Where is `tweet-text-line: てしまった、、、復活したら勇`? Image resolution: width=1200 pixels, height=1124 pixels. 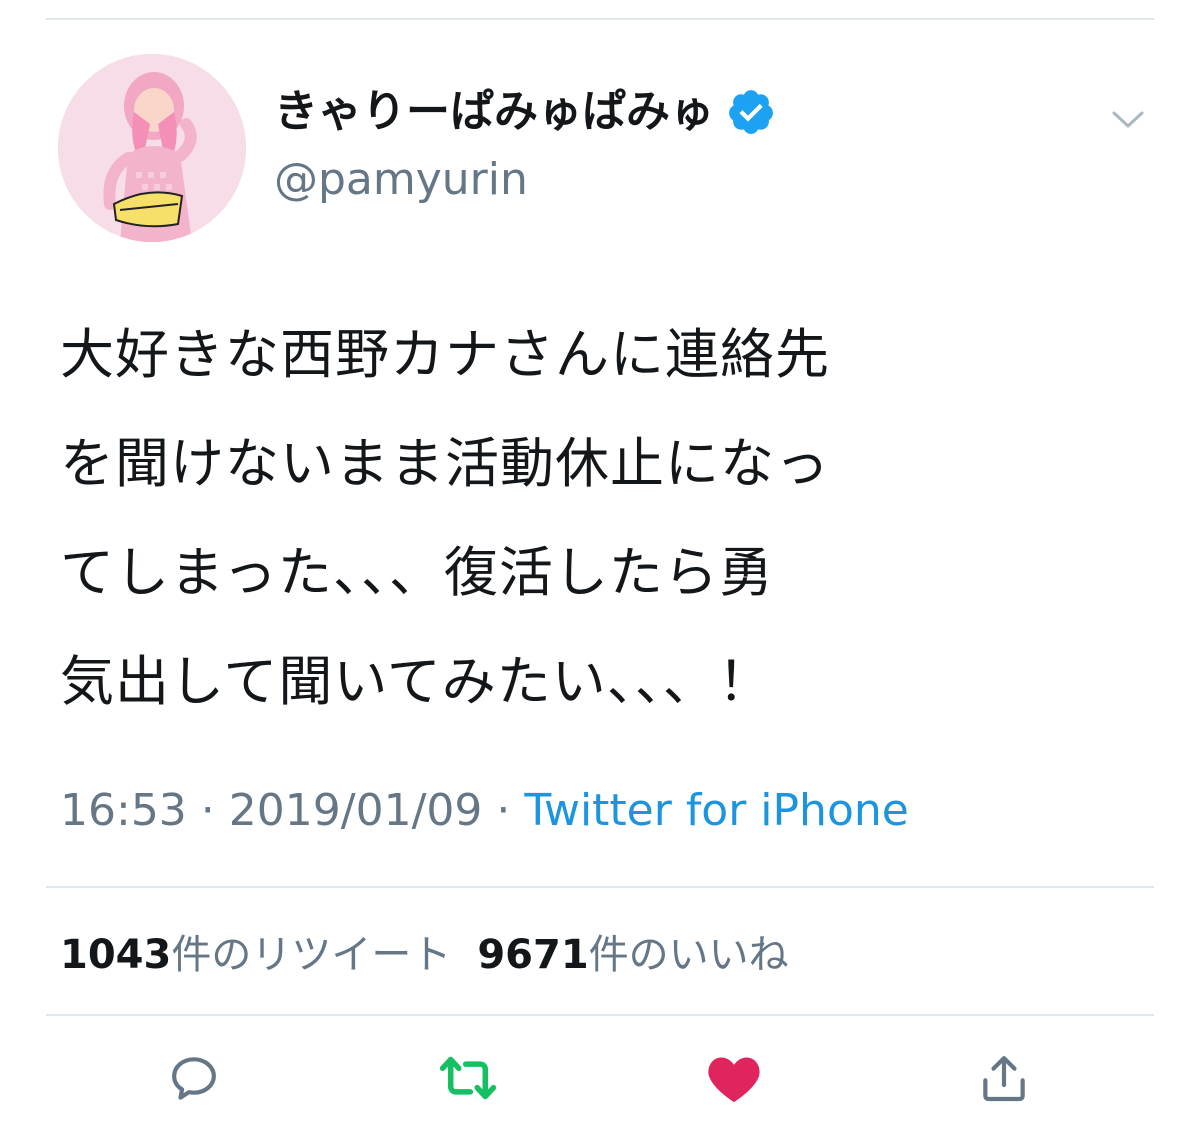
tweet-text-line: てしまった、、、復活したら勇 is located at coordinates (417, 572).